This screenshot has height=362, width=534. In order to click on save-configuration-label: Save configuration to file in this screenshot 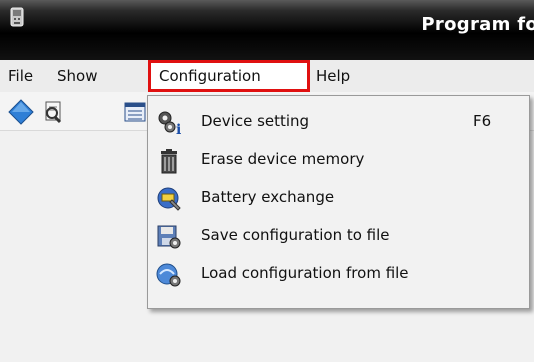, I will do `click(295, 235)`.